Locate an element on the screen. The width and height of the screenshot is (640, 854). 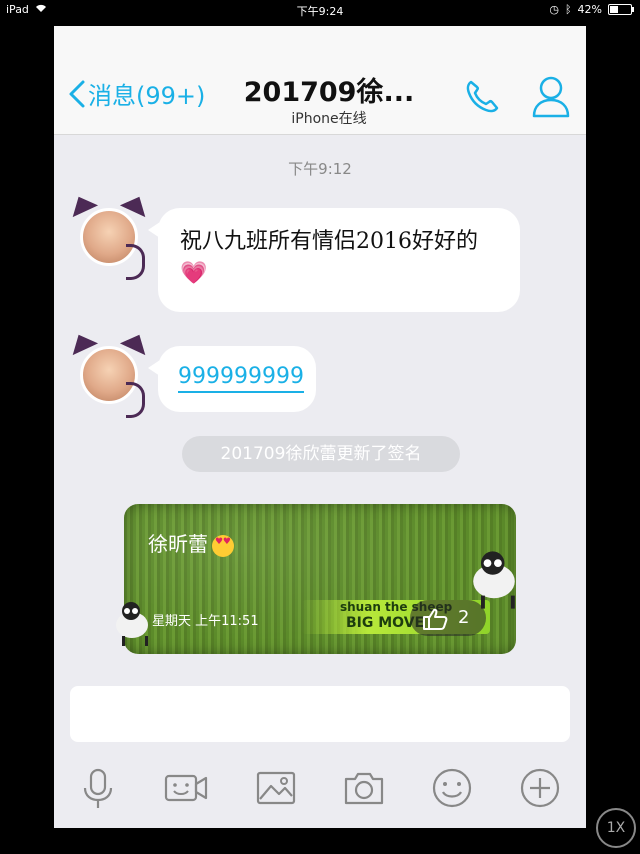
alarm-icon: ◷ is located at coordinates (554, 9).